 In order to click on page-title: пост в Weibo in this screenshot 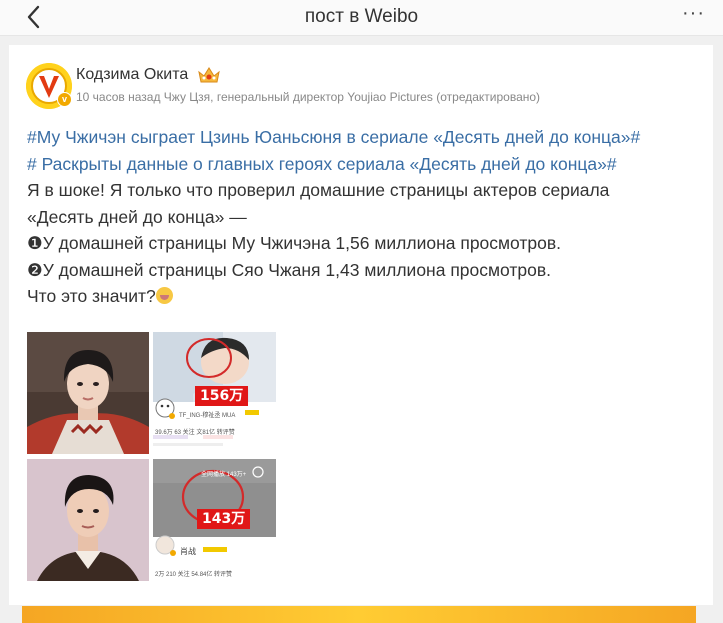, I will do `click(361, 16)`.